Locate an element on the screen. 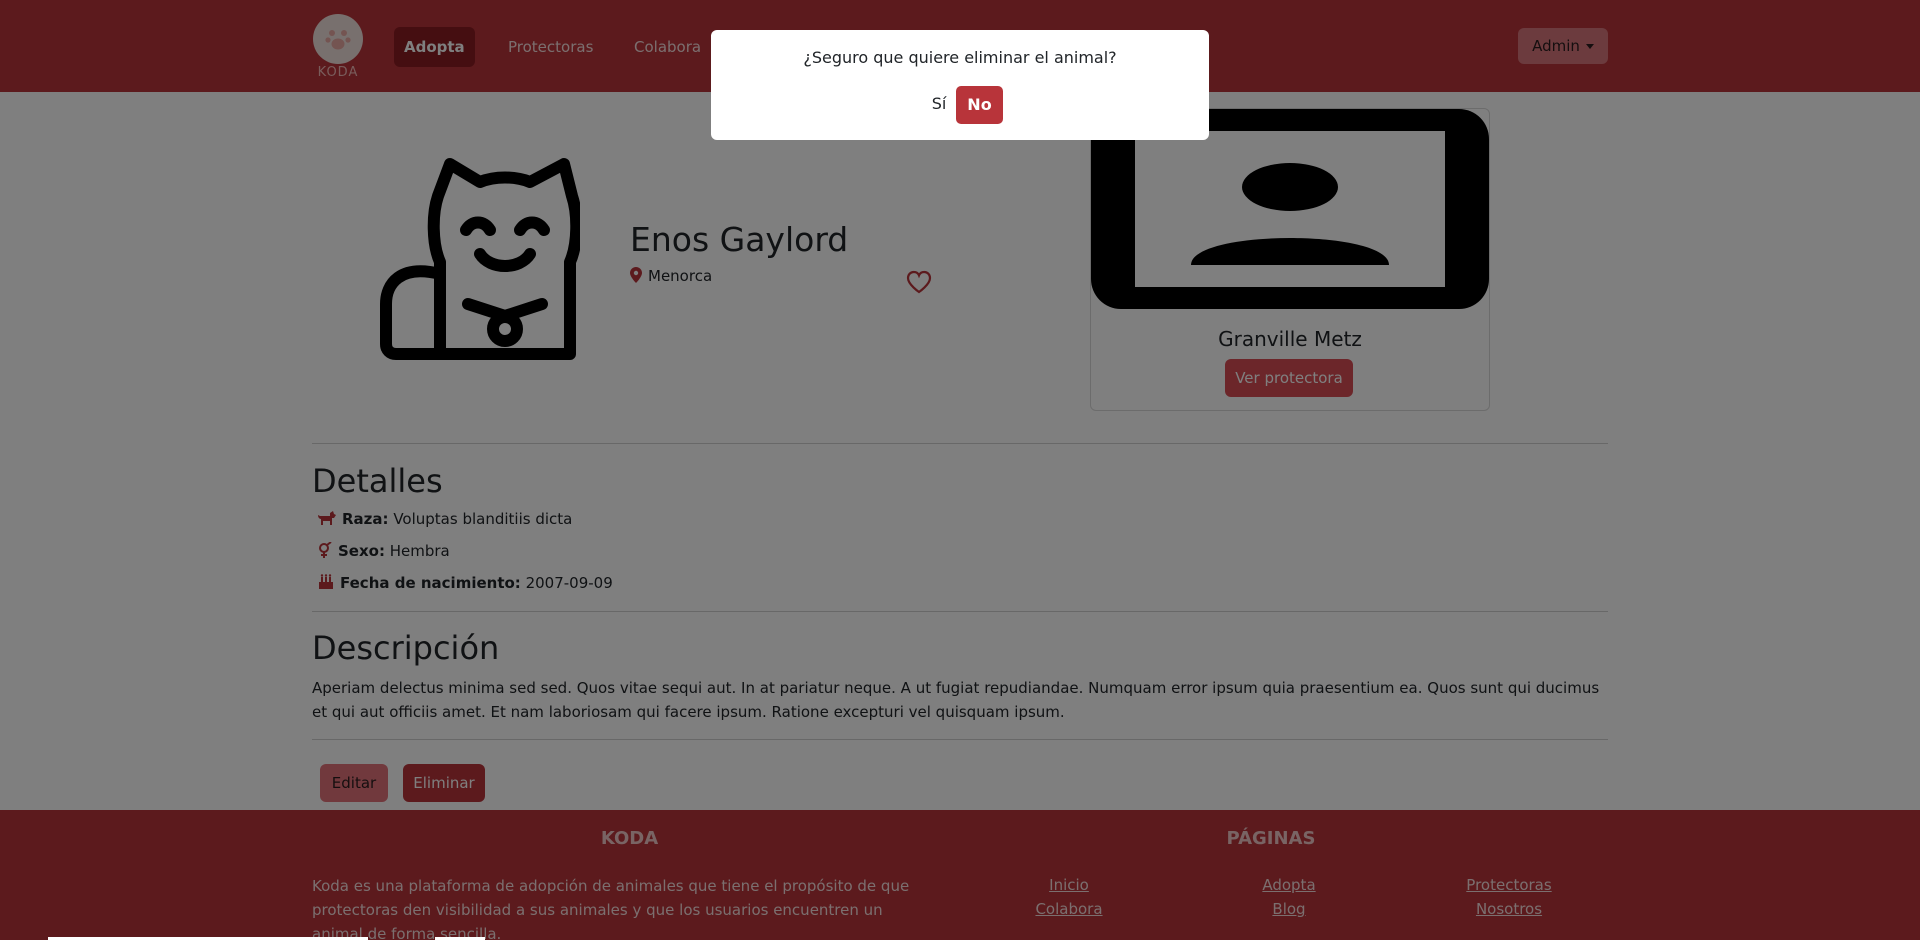 This screenshot has height=940, width=1920. modal-message: ¿Seguro que quiere eliminar el animal? is located at coordinates (960, 57).